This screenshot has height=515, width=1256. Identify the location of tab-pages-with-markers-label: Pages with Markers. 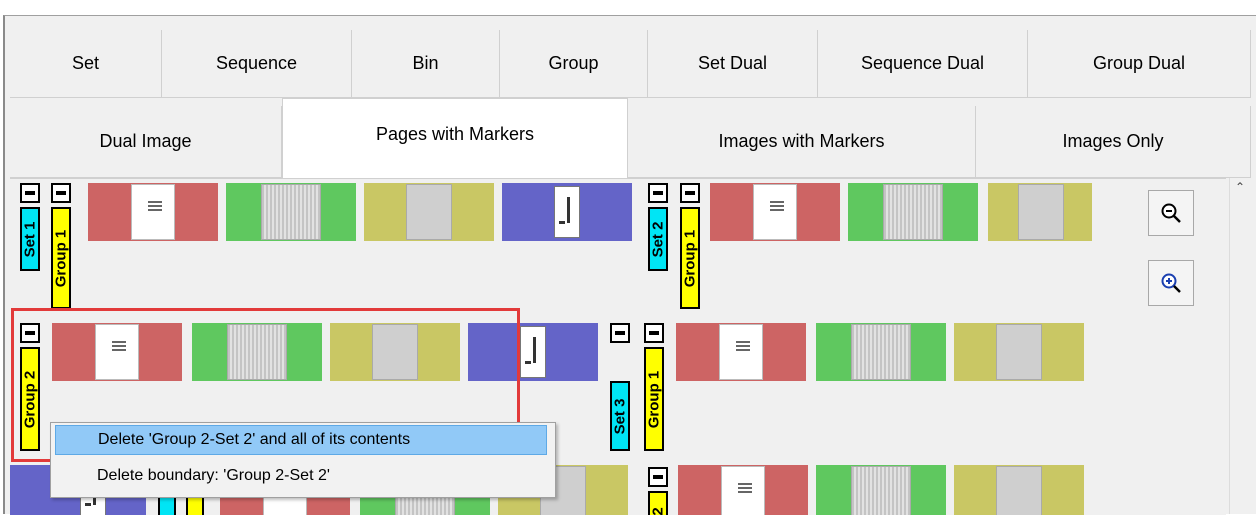
(455, 133).